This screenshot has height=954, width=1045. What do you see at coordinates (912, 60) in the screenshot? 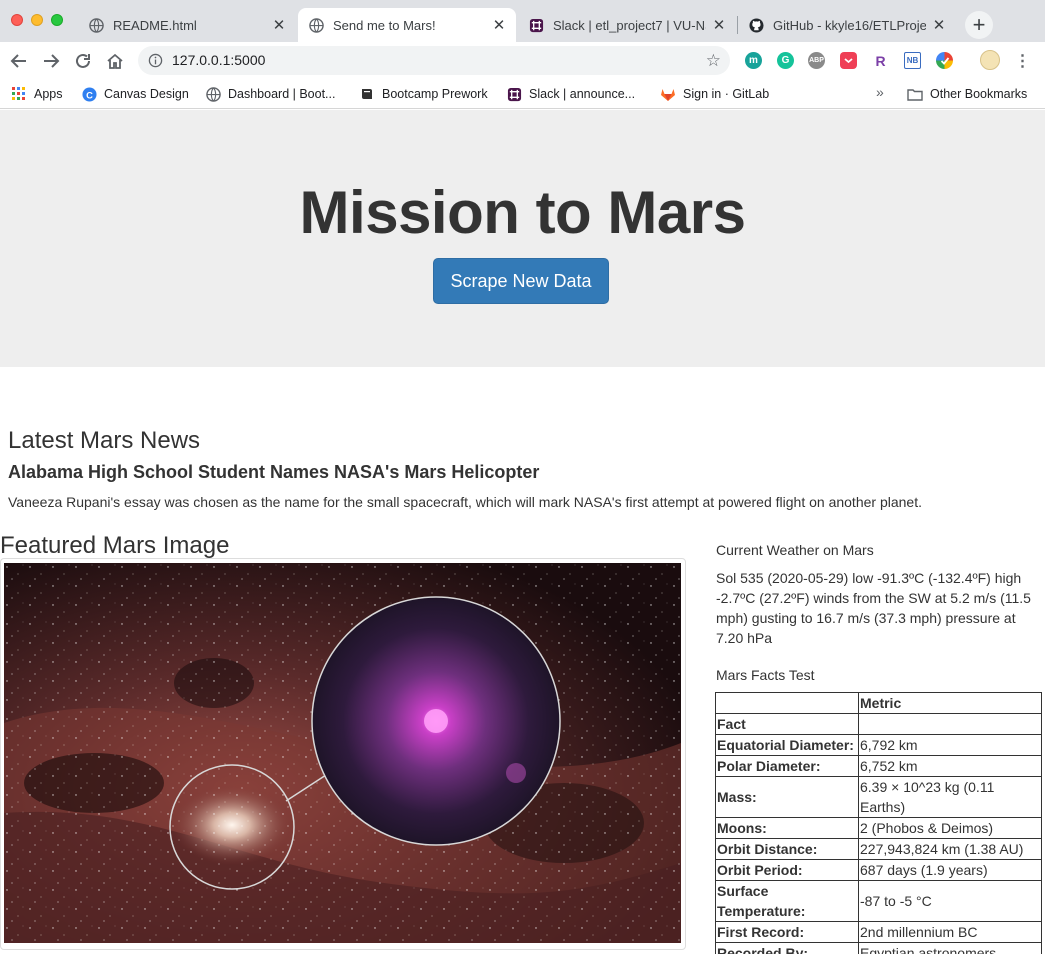
I see `extension-nb-icon: NB` at bounding box center [912, 60].